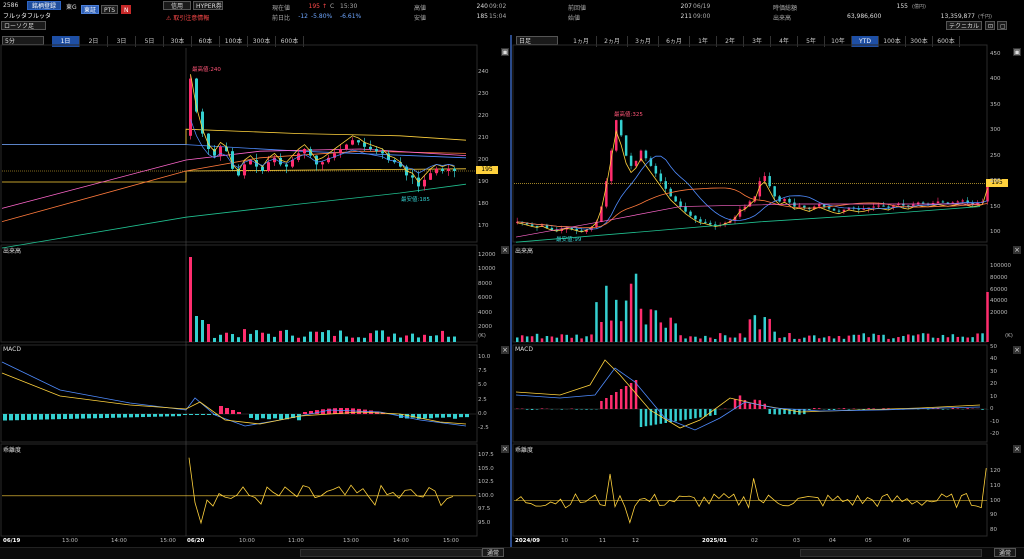 The image size is (1024, 559). What do you see at coordinates (505, 250) in the screenshot?
I see `left-volume-close-icon: ×` at bounding box center [505, 250].